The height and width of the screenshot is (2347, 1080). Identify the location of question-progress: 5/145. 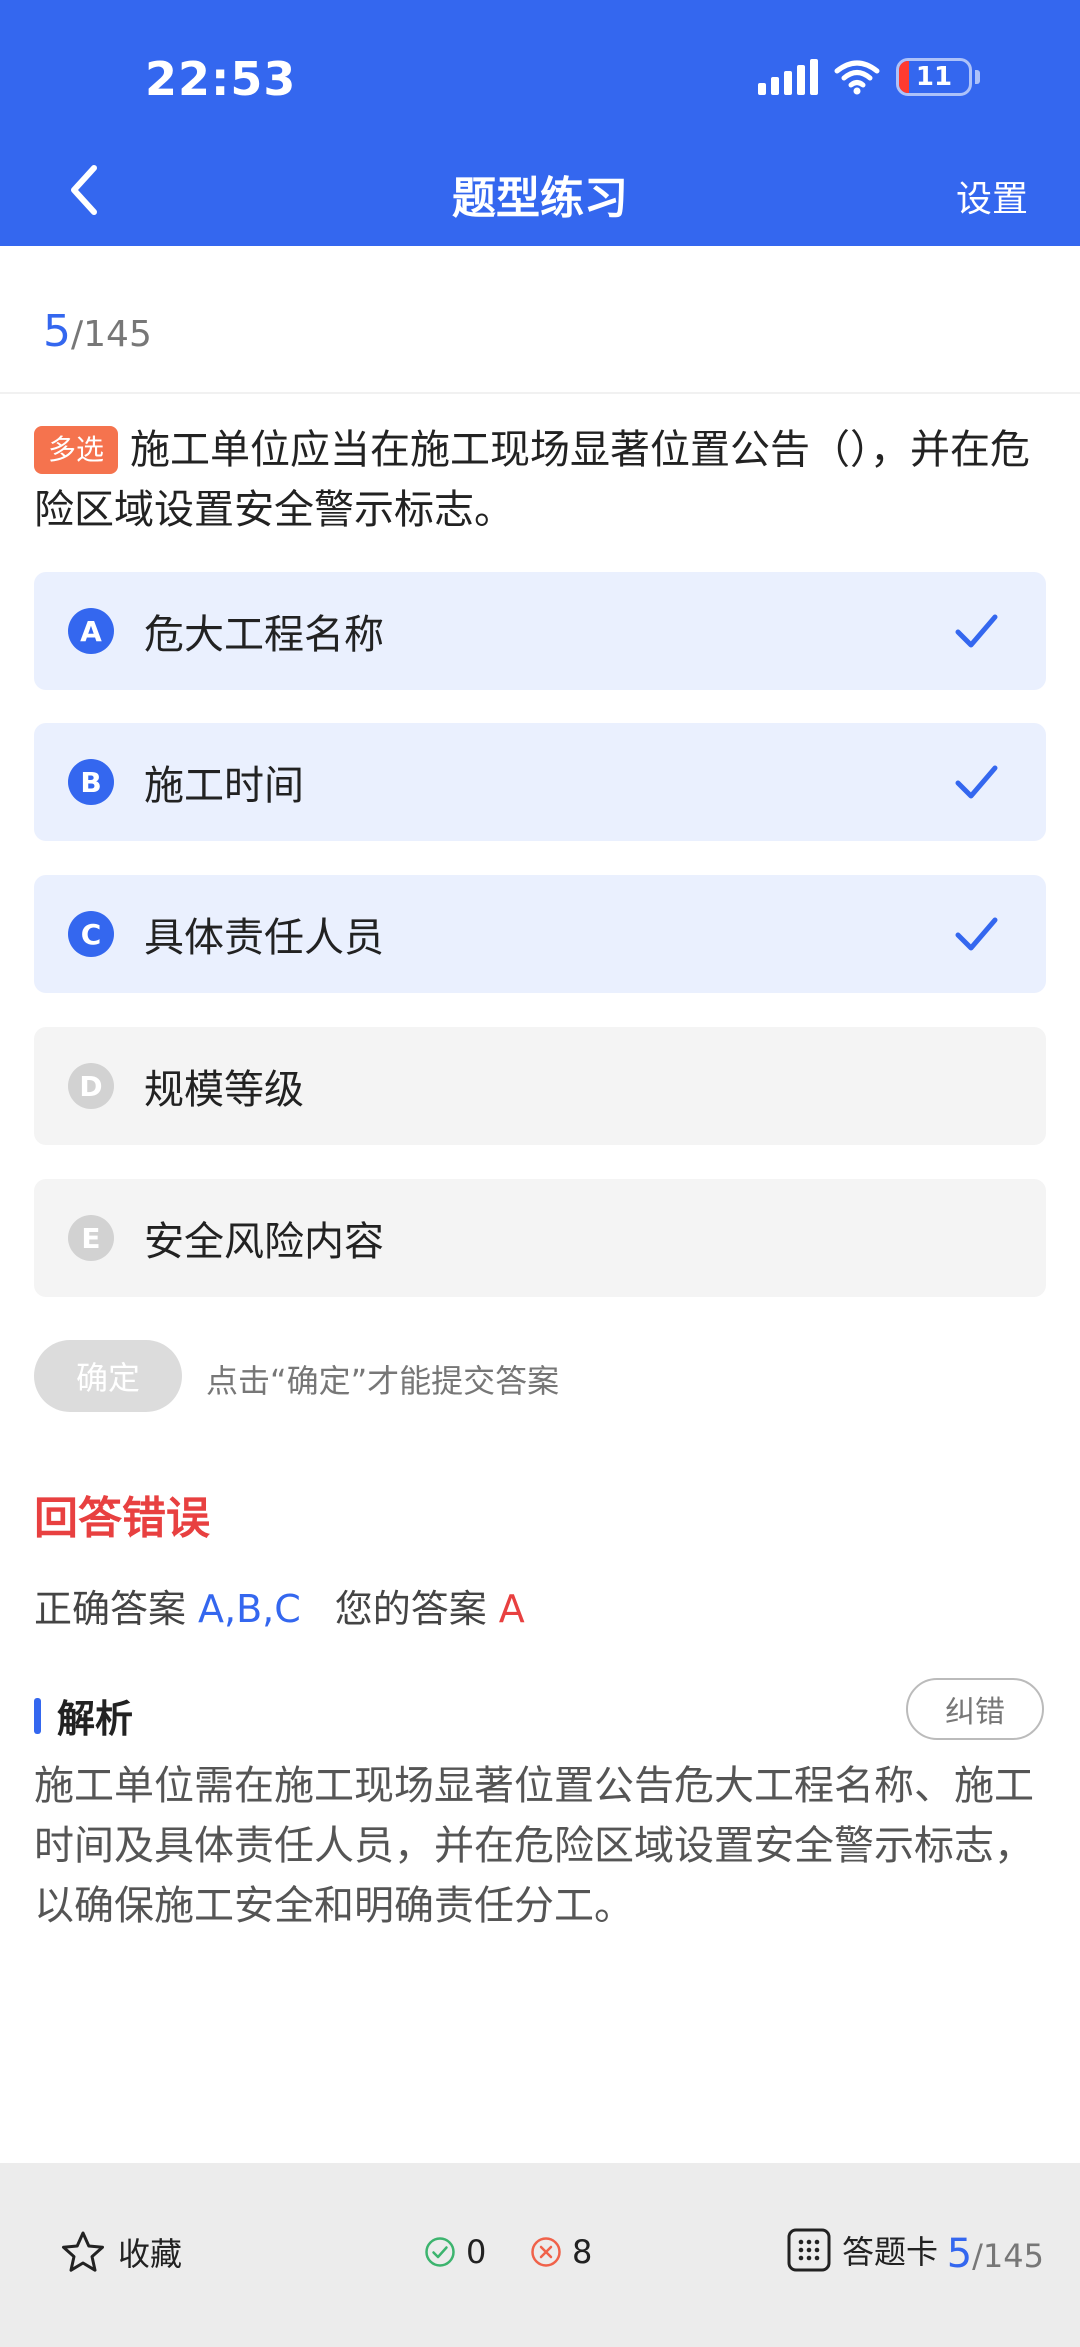
(97, 331).